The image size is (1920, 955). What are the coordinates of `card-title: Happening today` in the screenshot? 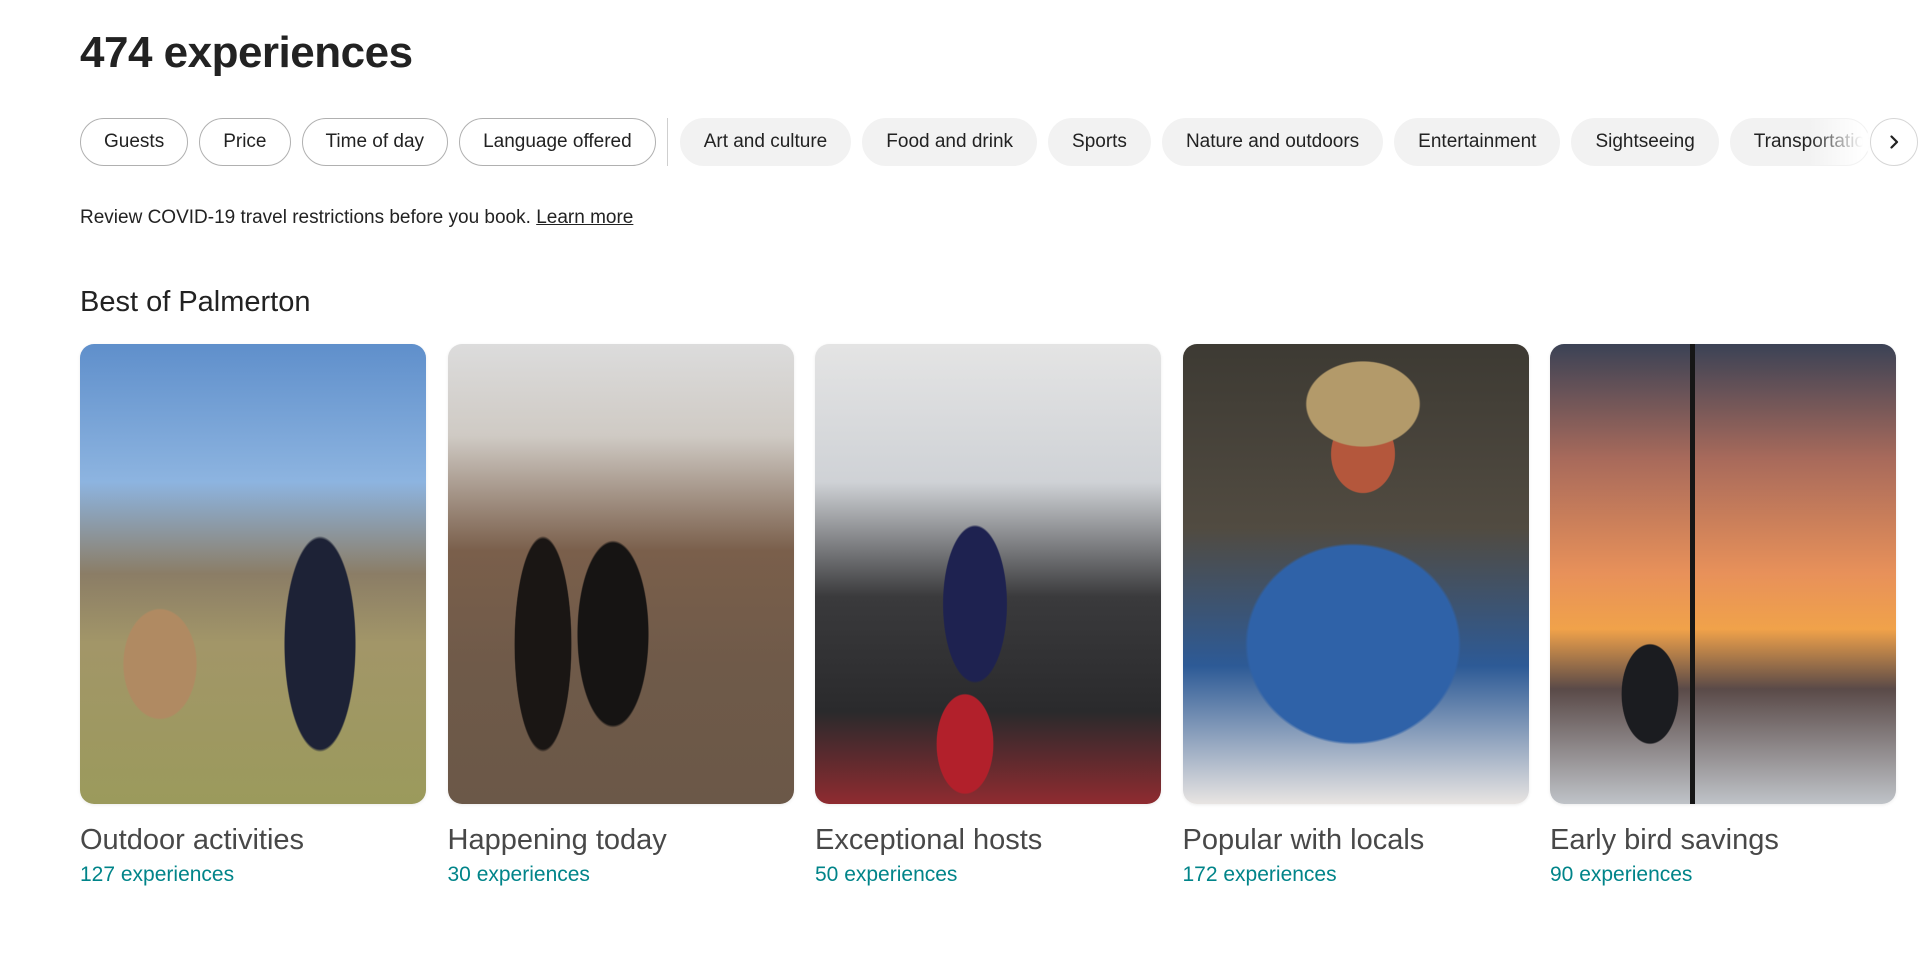 It's located at (621, 840).